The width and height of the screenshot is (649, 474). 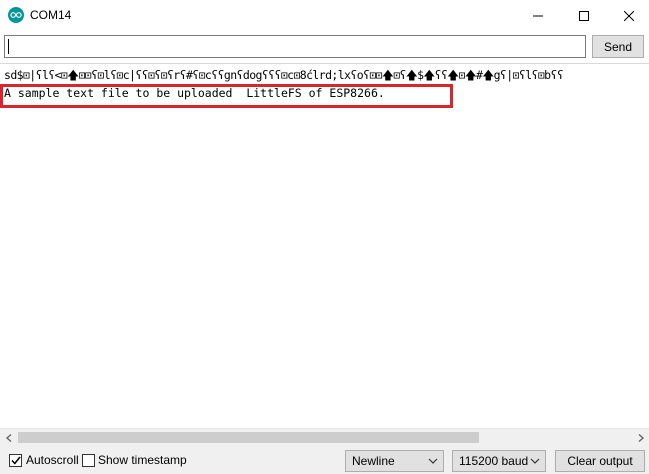 I want to click on scroll-right-button, so click(x=640, y=437).